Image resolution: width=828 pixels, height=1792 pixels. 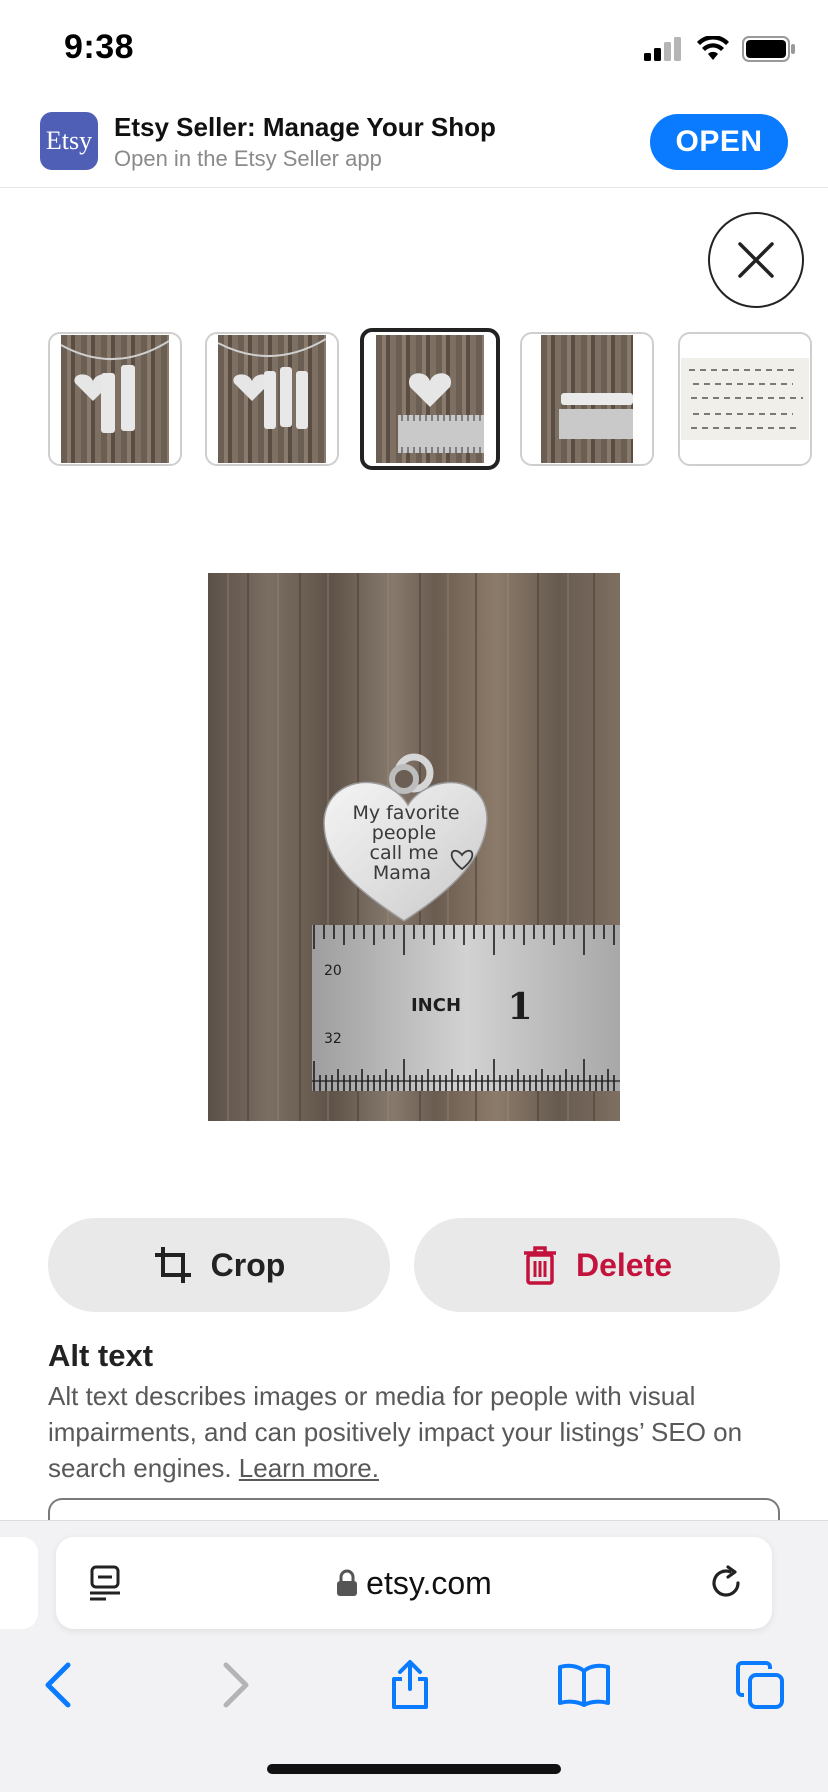 What do you see at coordinates (768, 49) in the screenshot?
I see `battery-icon` at bounding box center [768, 49].